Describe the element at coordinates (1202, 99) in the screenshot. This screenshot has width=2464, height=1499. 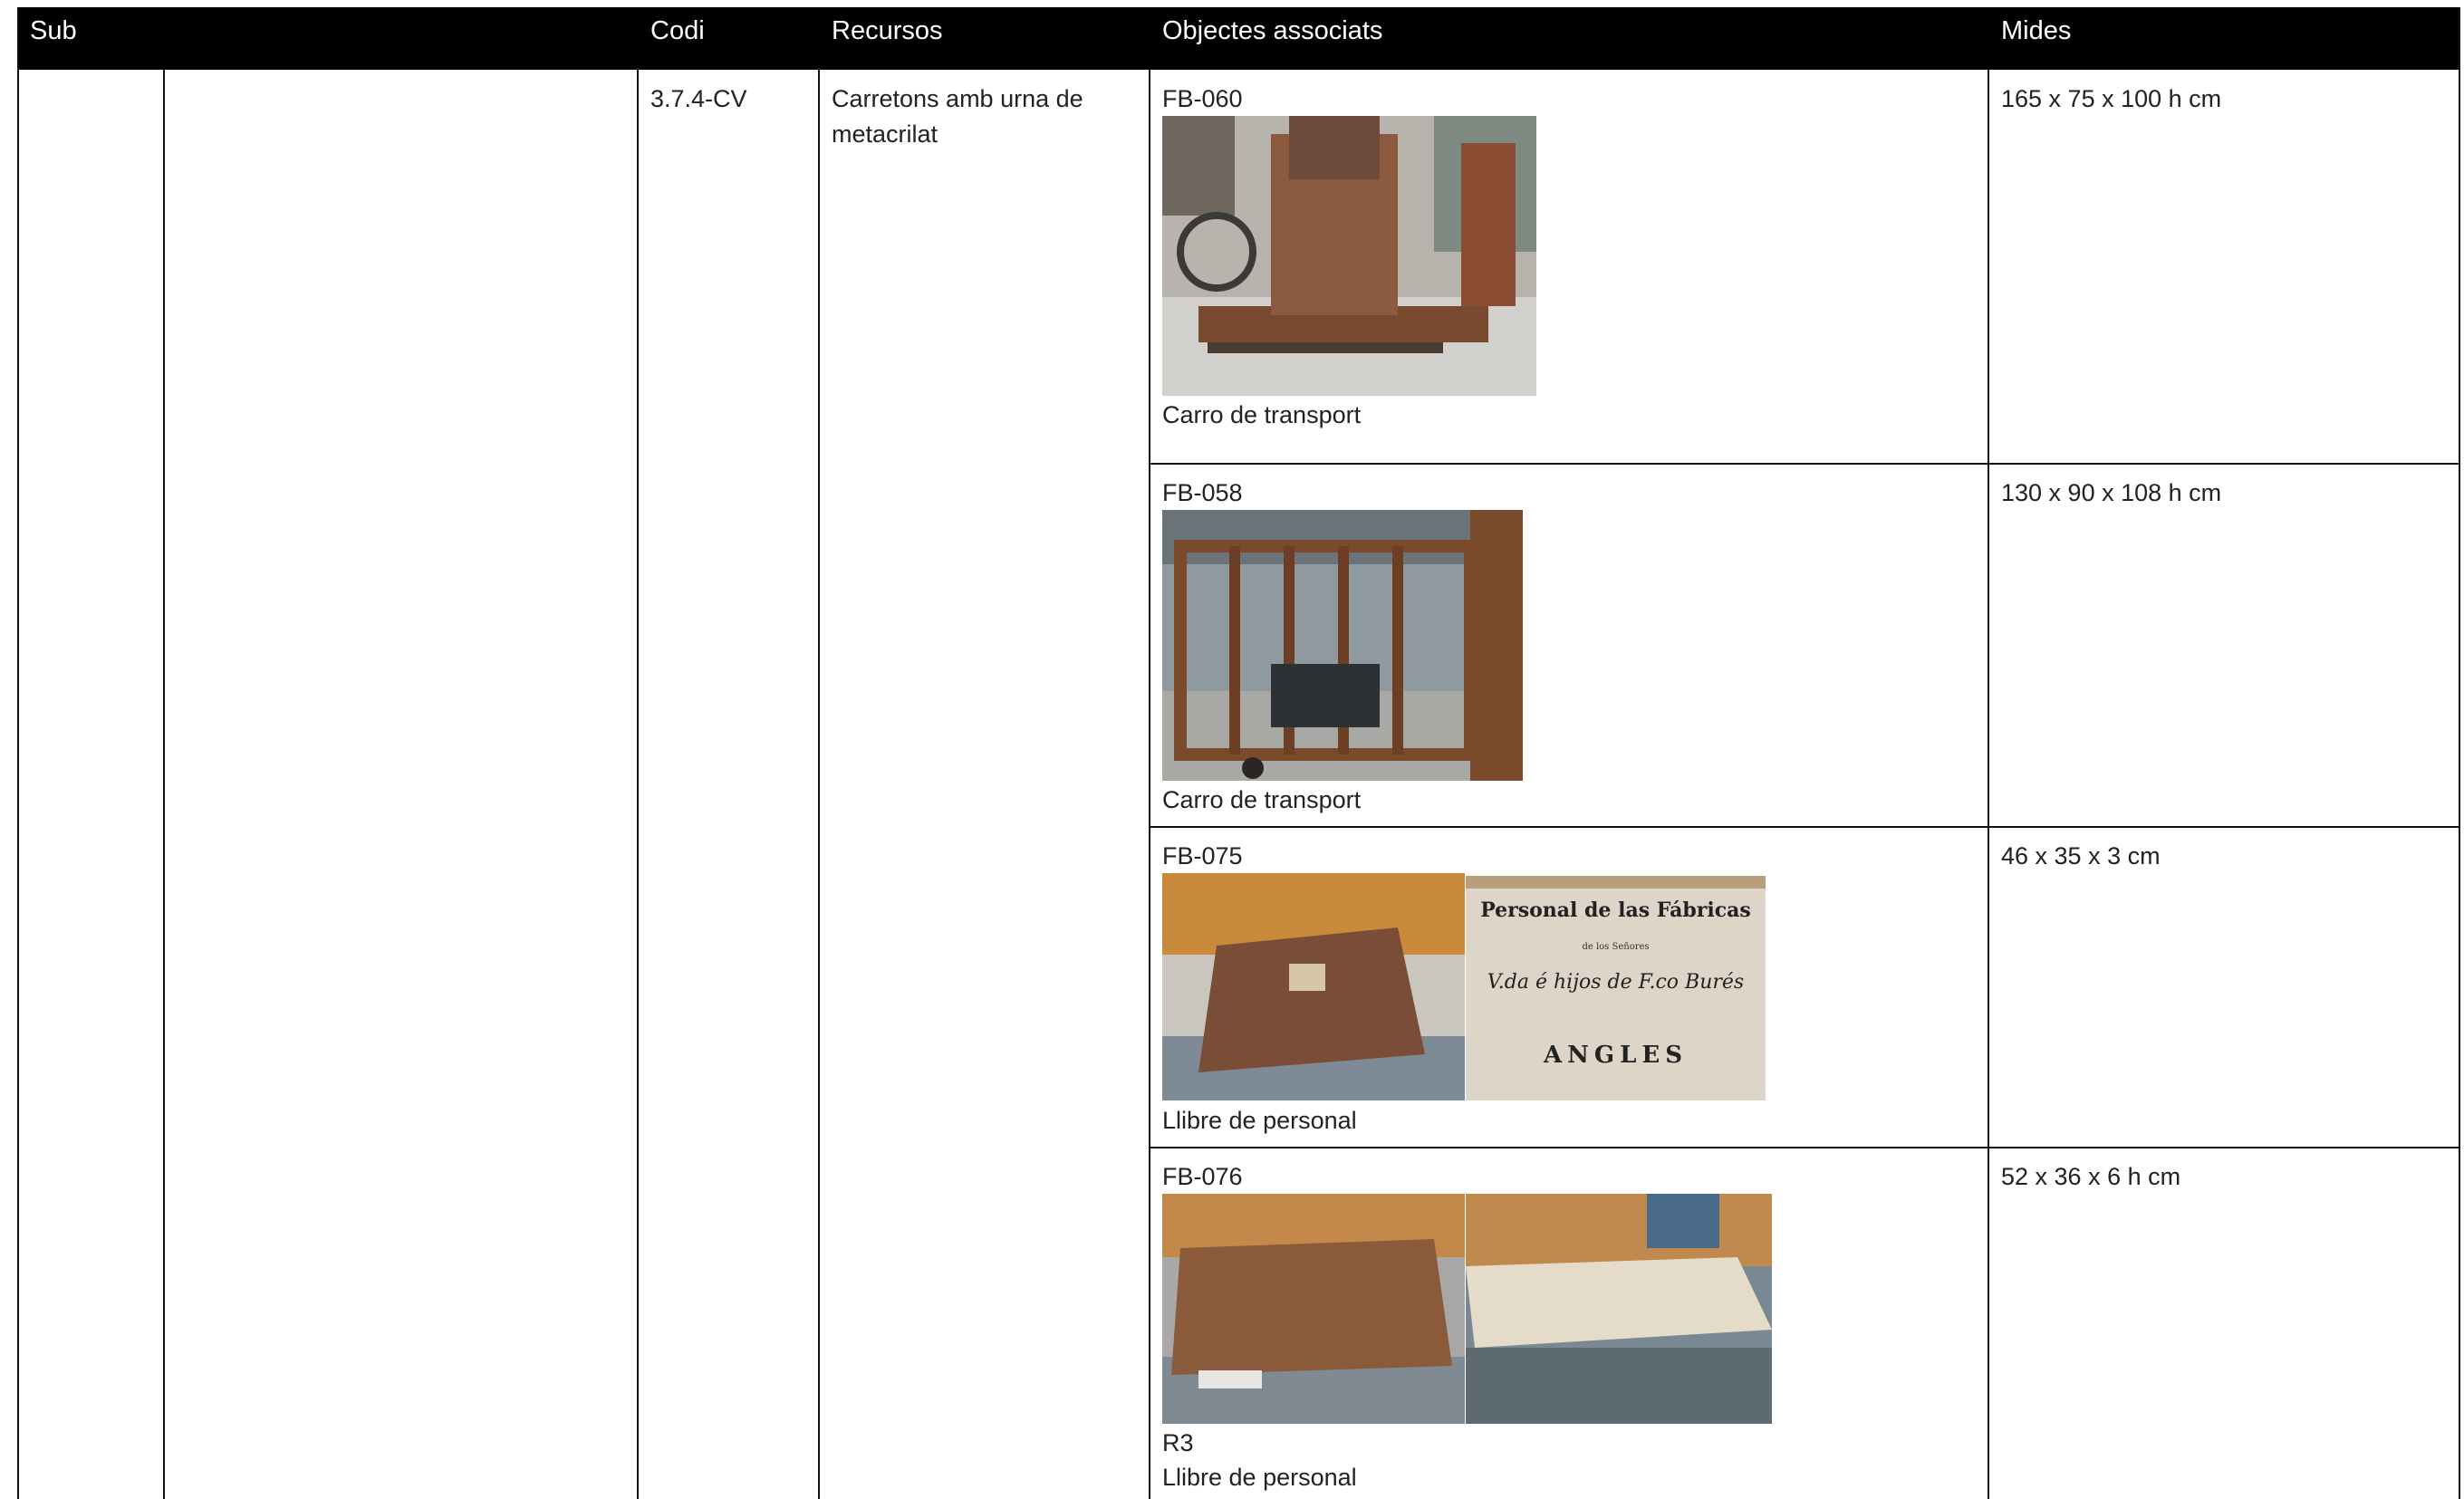
I see `object-code: FB-060` at that location.